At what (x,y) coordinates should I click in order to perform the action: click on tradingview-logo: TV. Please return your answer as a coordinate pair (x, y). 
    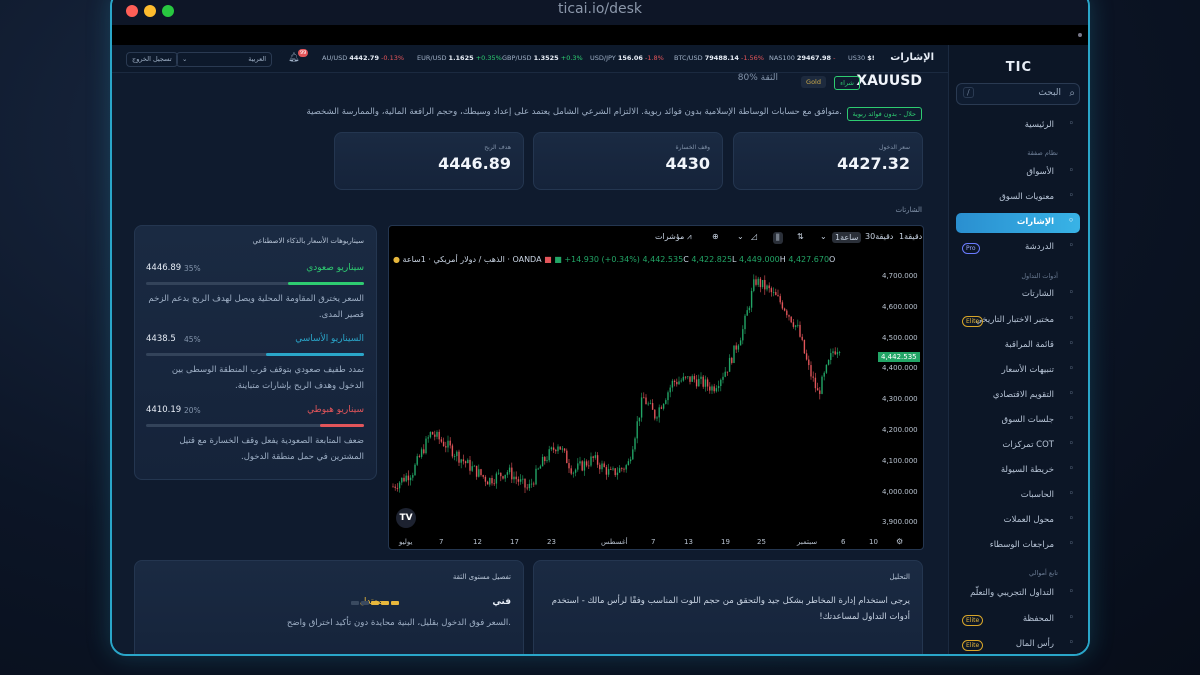
    Looking at the image, I should click on (406, 518).